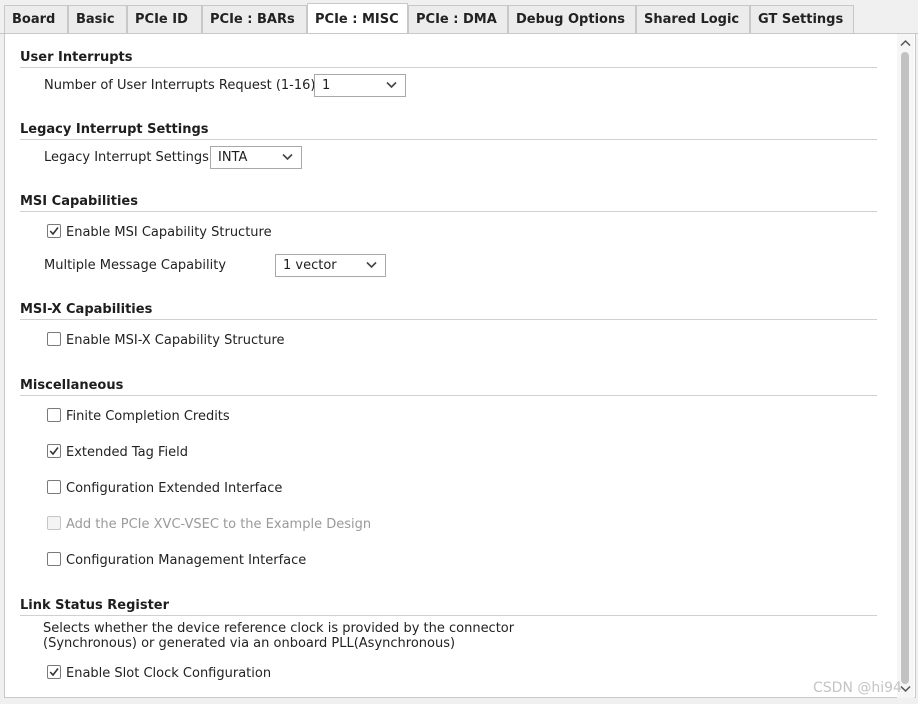 This screenshot has width=918, height=704. I want to click on user-interrupts-select: 1, so click(360, 85).